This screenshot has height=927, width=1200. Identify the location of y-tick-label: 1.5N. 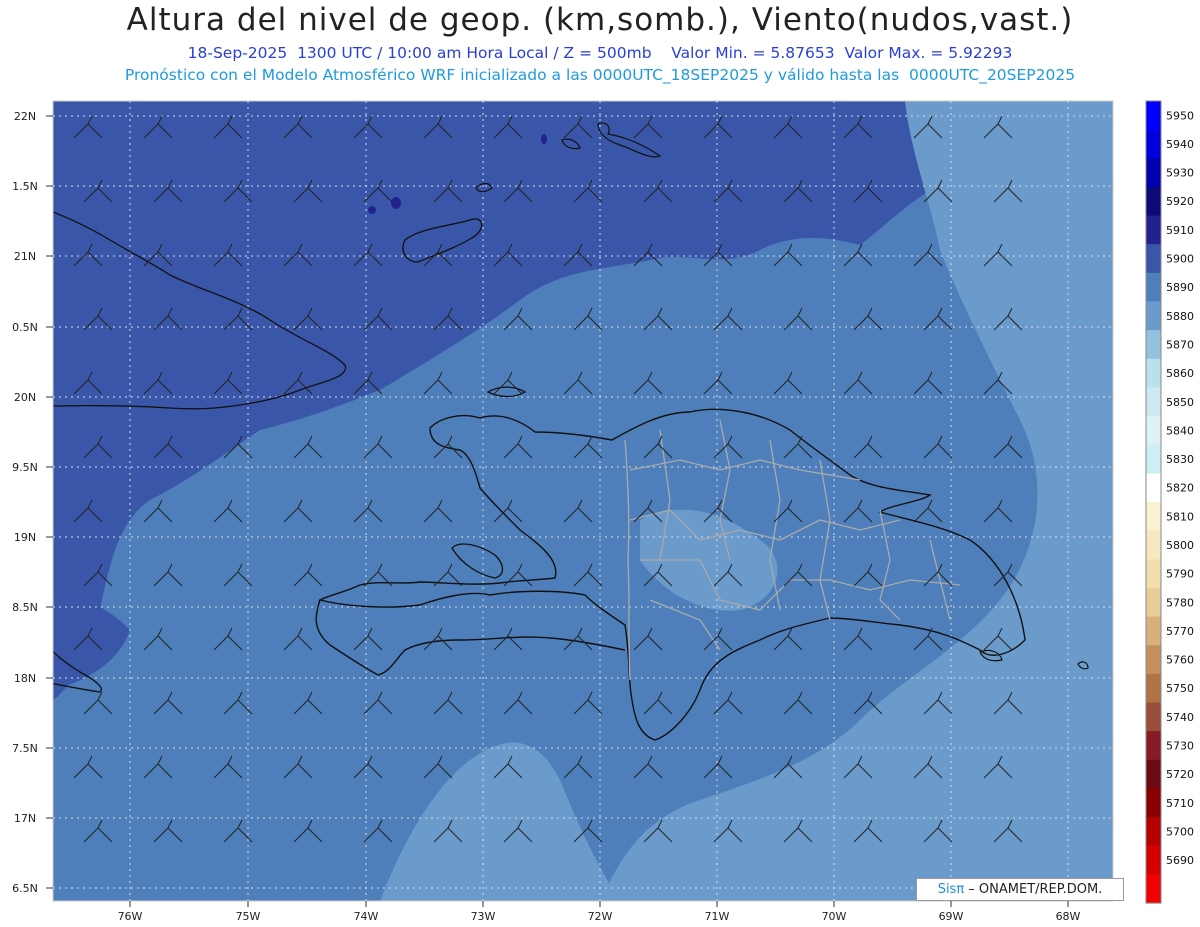
(25, 186).